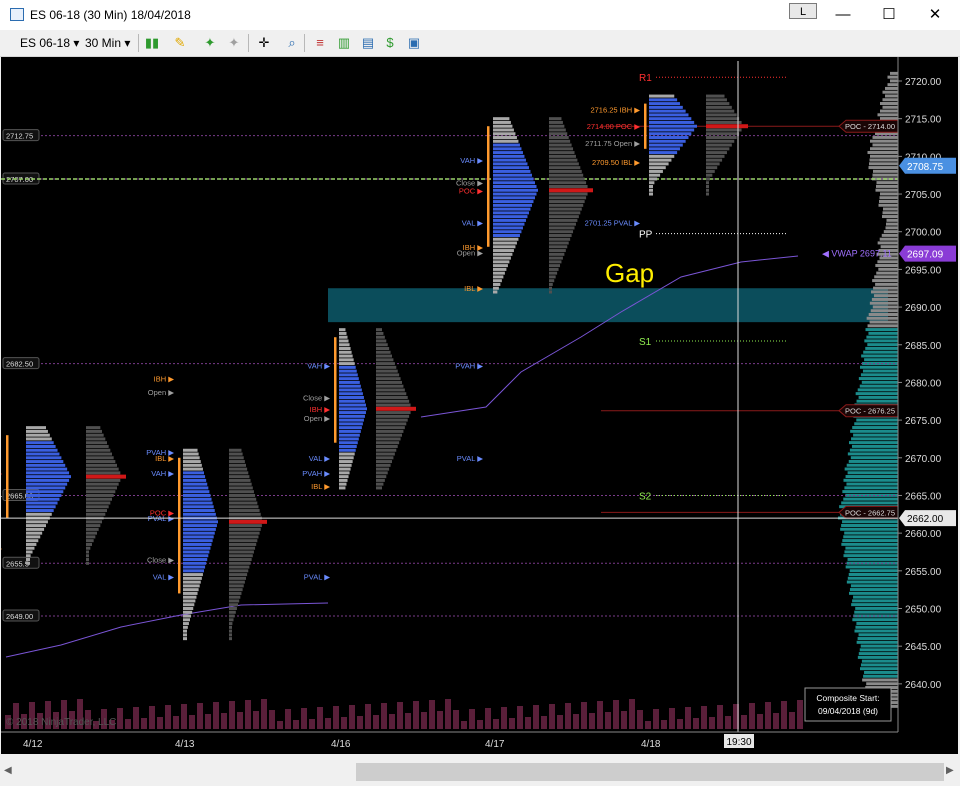 The width and height of the screenshot is (960, 786). I want to click on poc-tag-text: POC - 2662.75, so click(870, 512).